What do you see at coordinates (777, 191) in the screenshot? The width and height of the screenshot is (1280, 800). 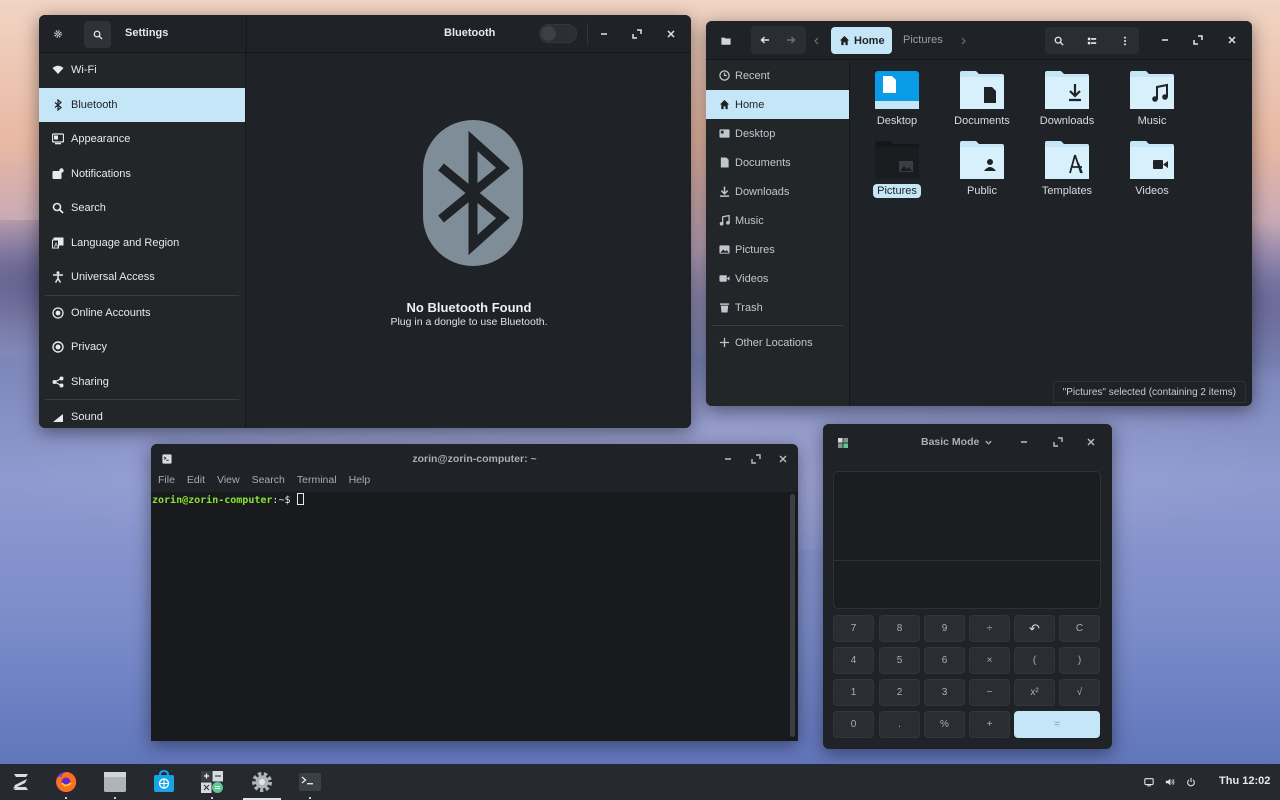 I see `sidebar-item-downloads: Downloads` at bounding box center [777, 191].